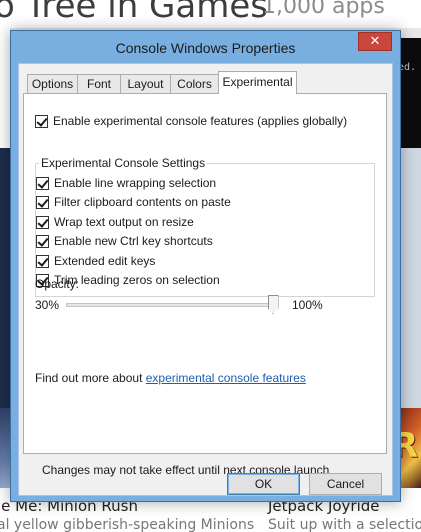 The width and height of the screenshot is (421, 532). Describe the element at coordinates (57, 284) in the screenshot. I see `opacity-label: Opacity:` at that location.